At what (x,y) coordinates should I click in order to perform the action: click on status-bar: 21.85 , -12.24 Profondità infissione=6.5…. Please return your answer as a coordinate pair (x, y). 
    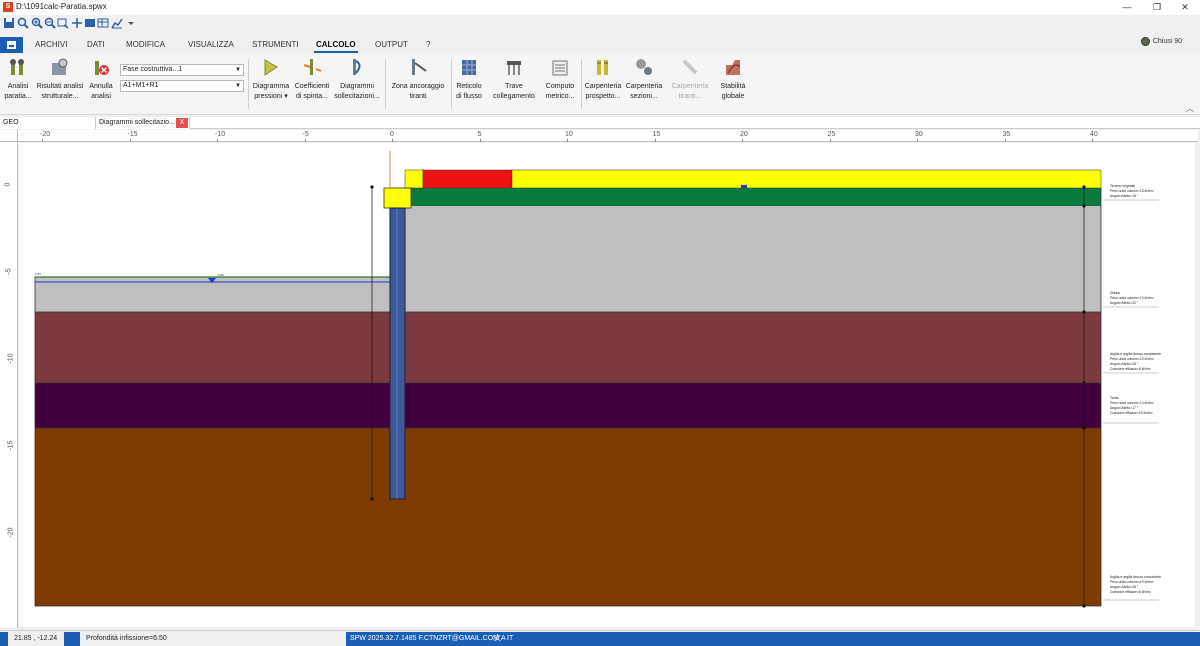
    Looking at the image, I should click on (600, 638).